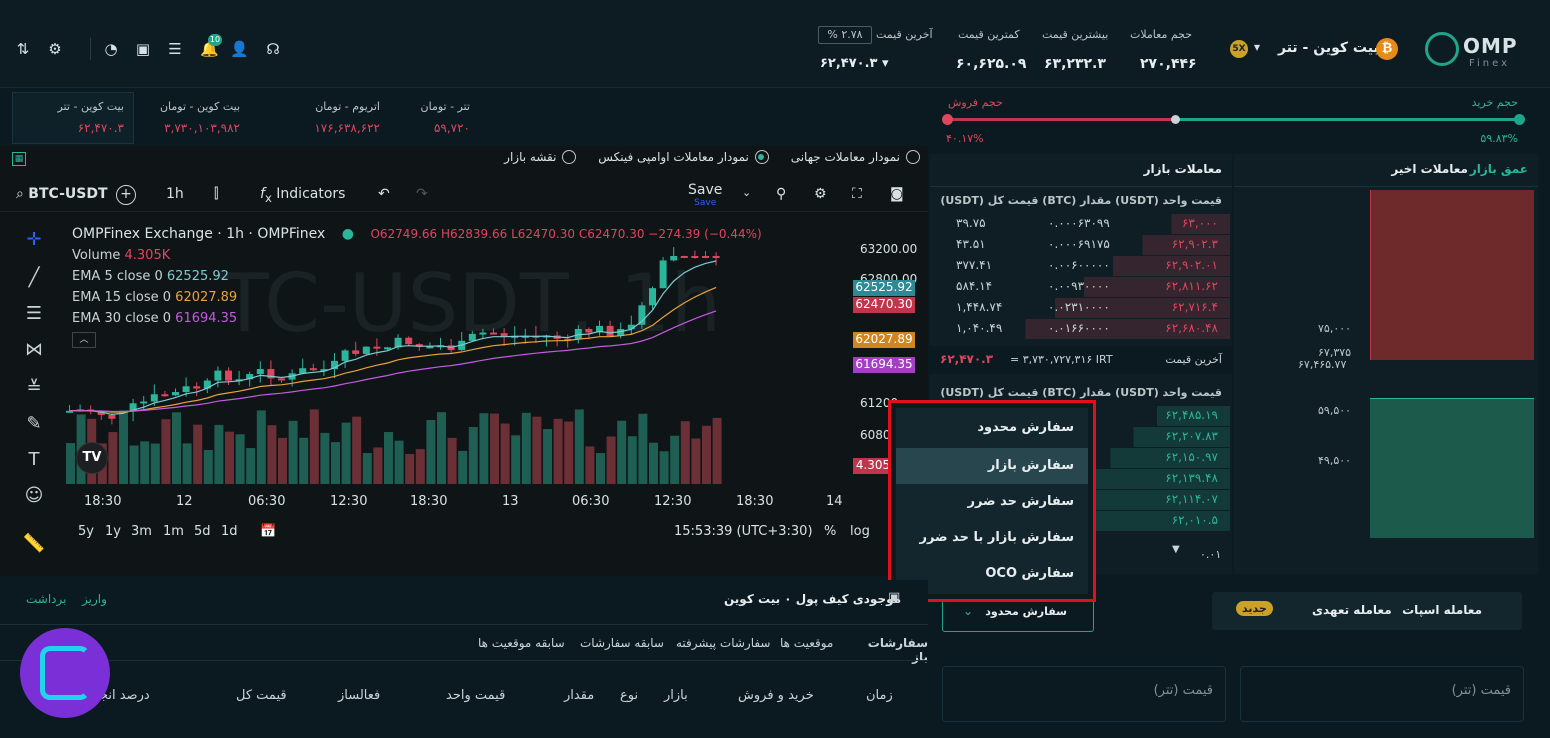  Describe the element at coordinates (897, 194) in the screenshot. I see `camera-icon: ◙` at that location.